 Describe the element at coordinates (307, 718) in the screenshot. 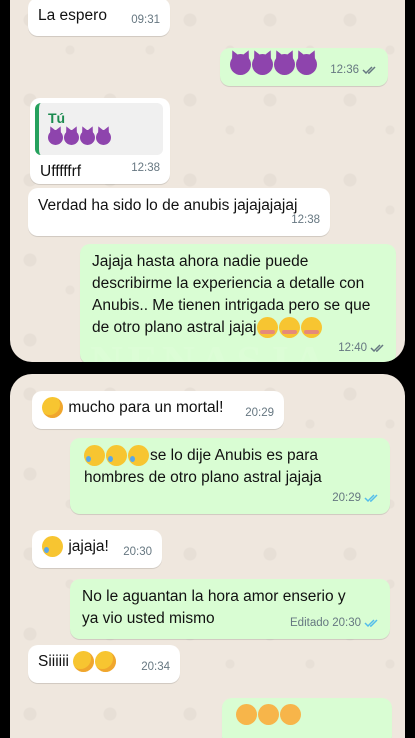

I see `outgoing-message` at that location.